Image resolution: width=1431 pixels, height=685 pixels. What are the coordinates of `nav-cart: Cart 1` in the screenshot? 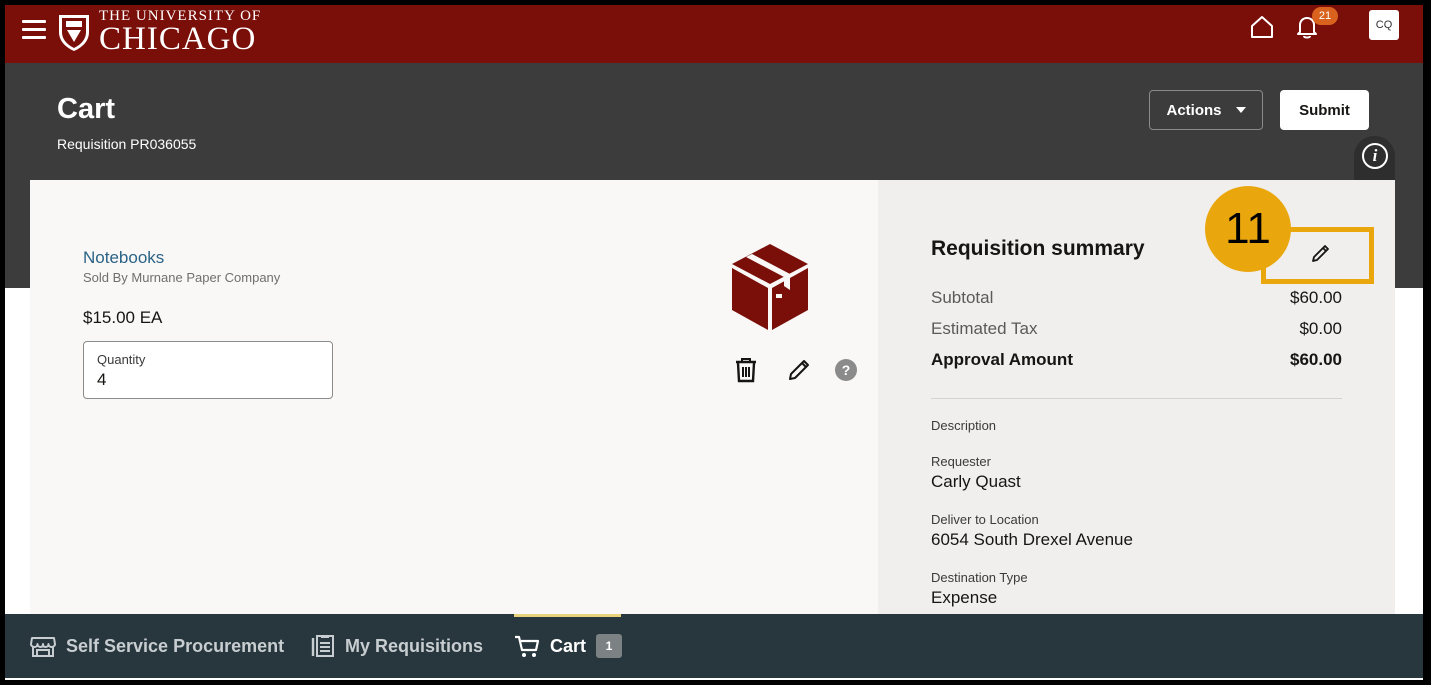 It's located at (568, 646).